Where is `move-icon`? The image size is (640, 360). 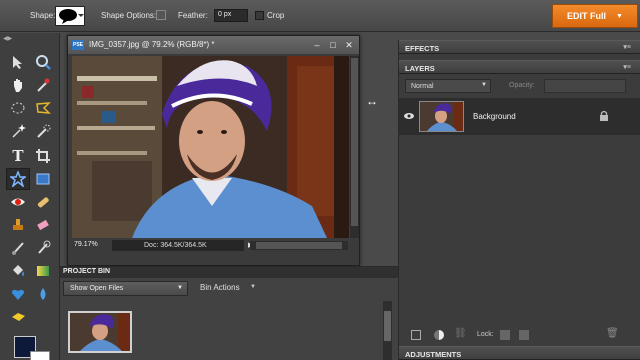
move-icon is located at coordinates (17, 62).